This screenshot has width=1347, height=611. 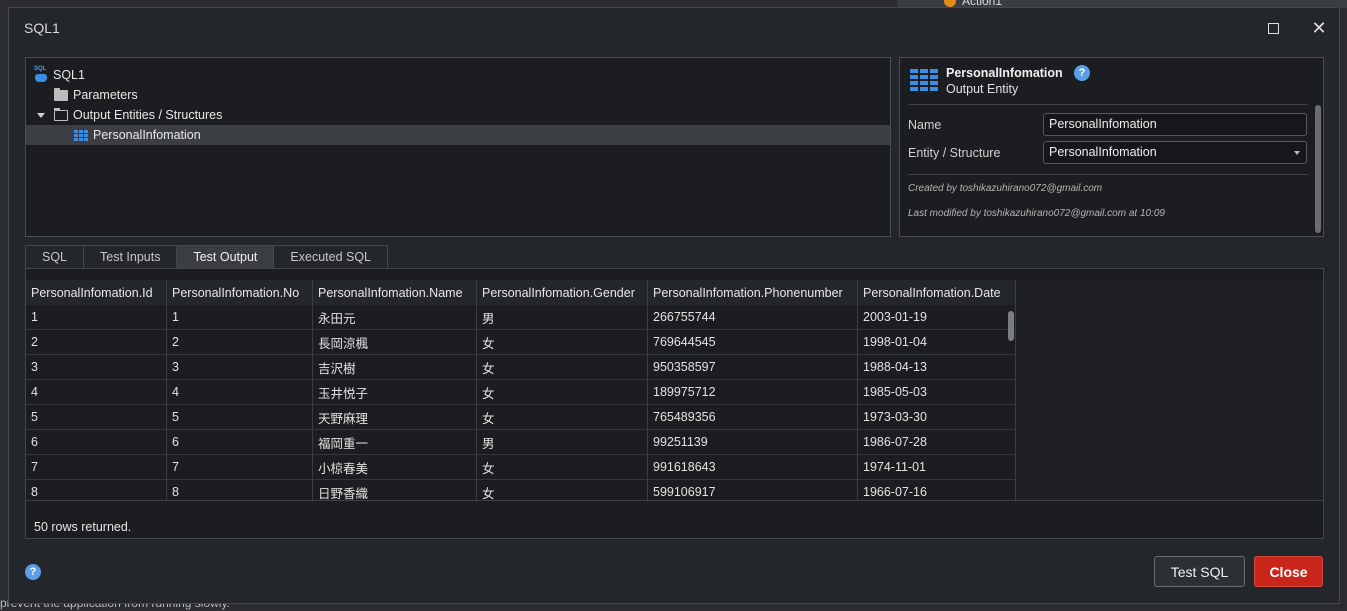 What do you see at coordinates (562, 292) in the screenshot?
I see `column-header: PersonalInfomation.Gender` at bounding box center [562, 292].